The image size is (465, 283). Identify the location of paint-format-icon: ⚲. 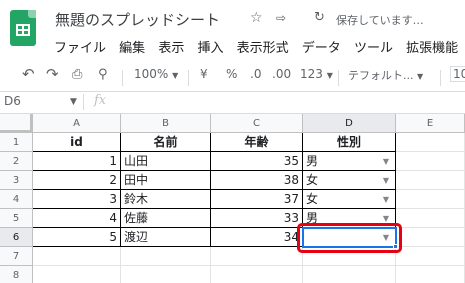
(103, 74).